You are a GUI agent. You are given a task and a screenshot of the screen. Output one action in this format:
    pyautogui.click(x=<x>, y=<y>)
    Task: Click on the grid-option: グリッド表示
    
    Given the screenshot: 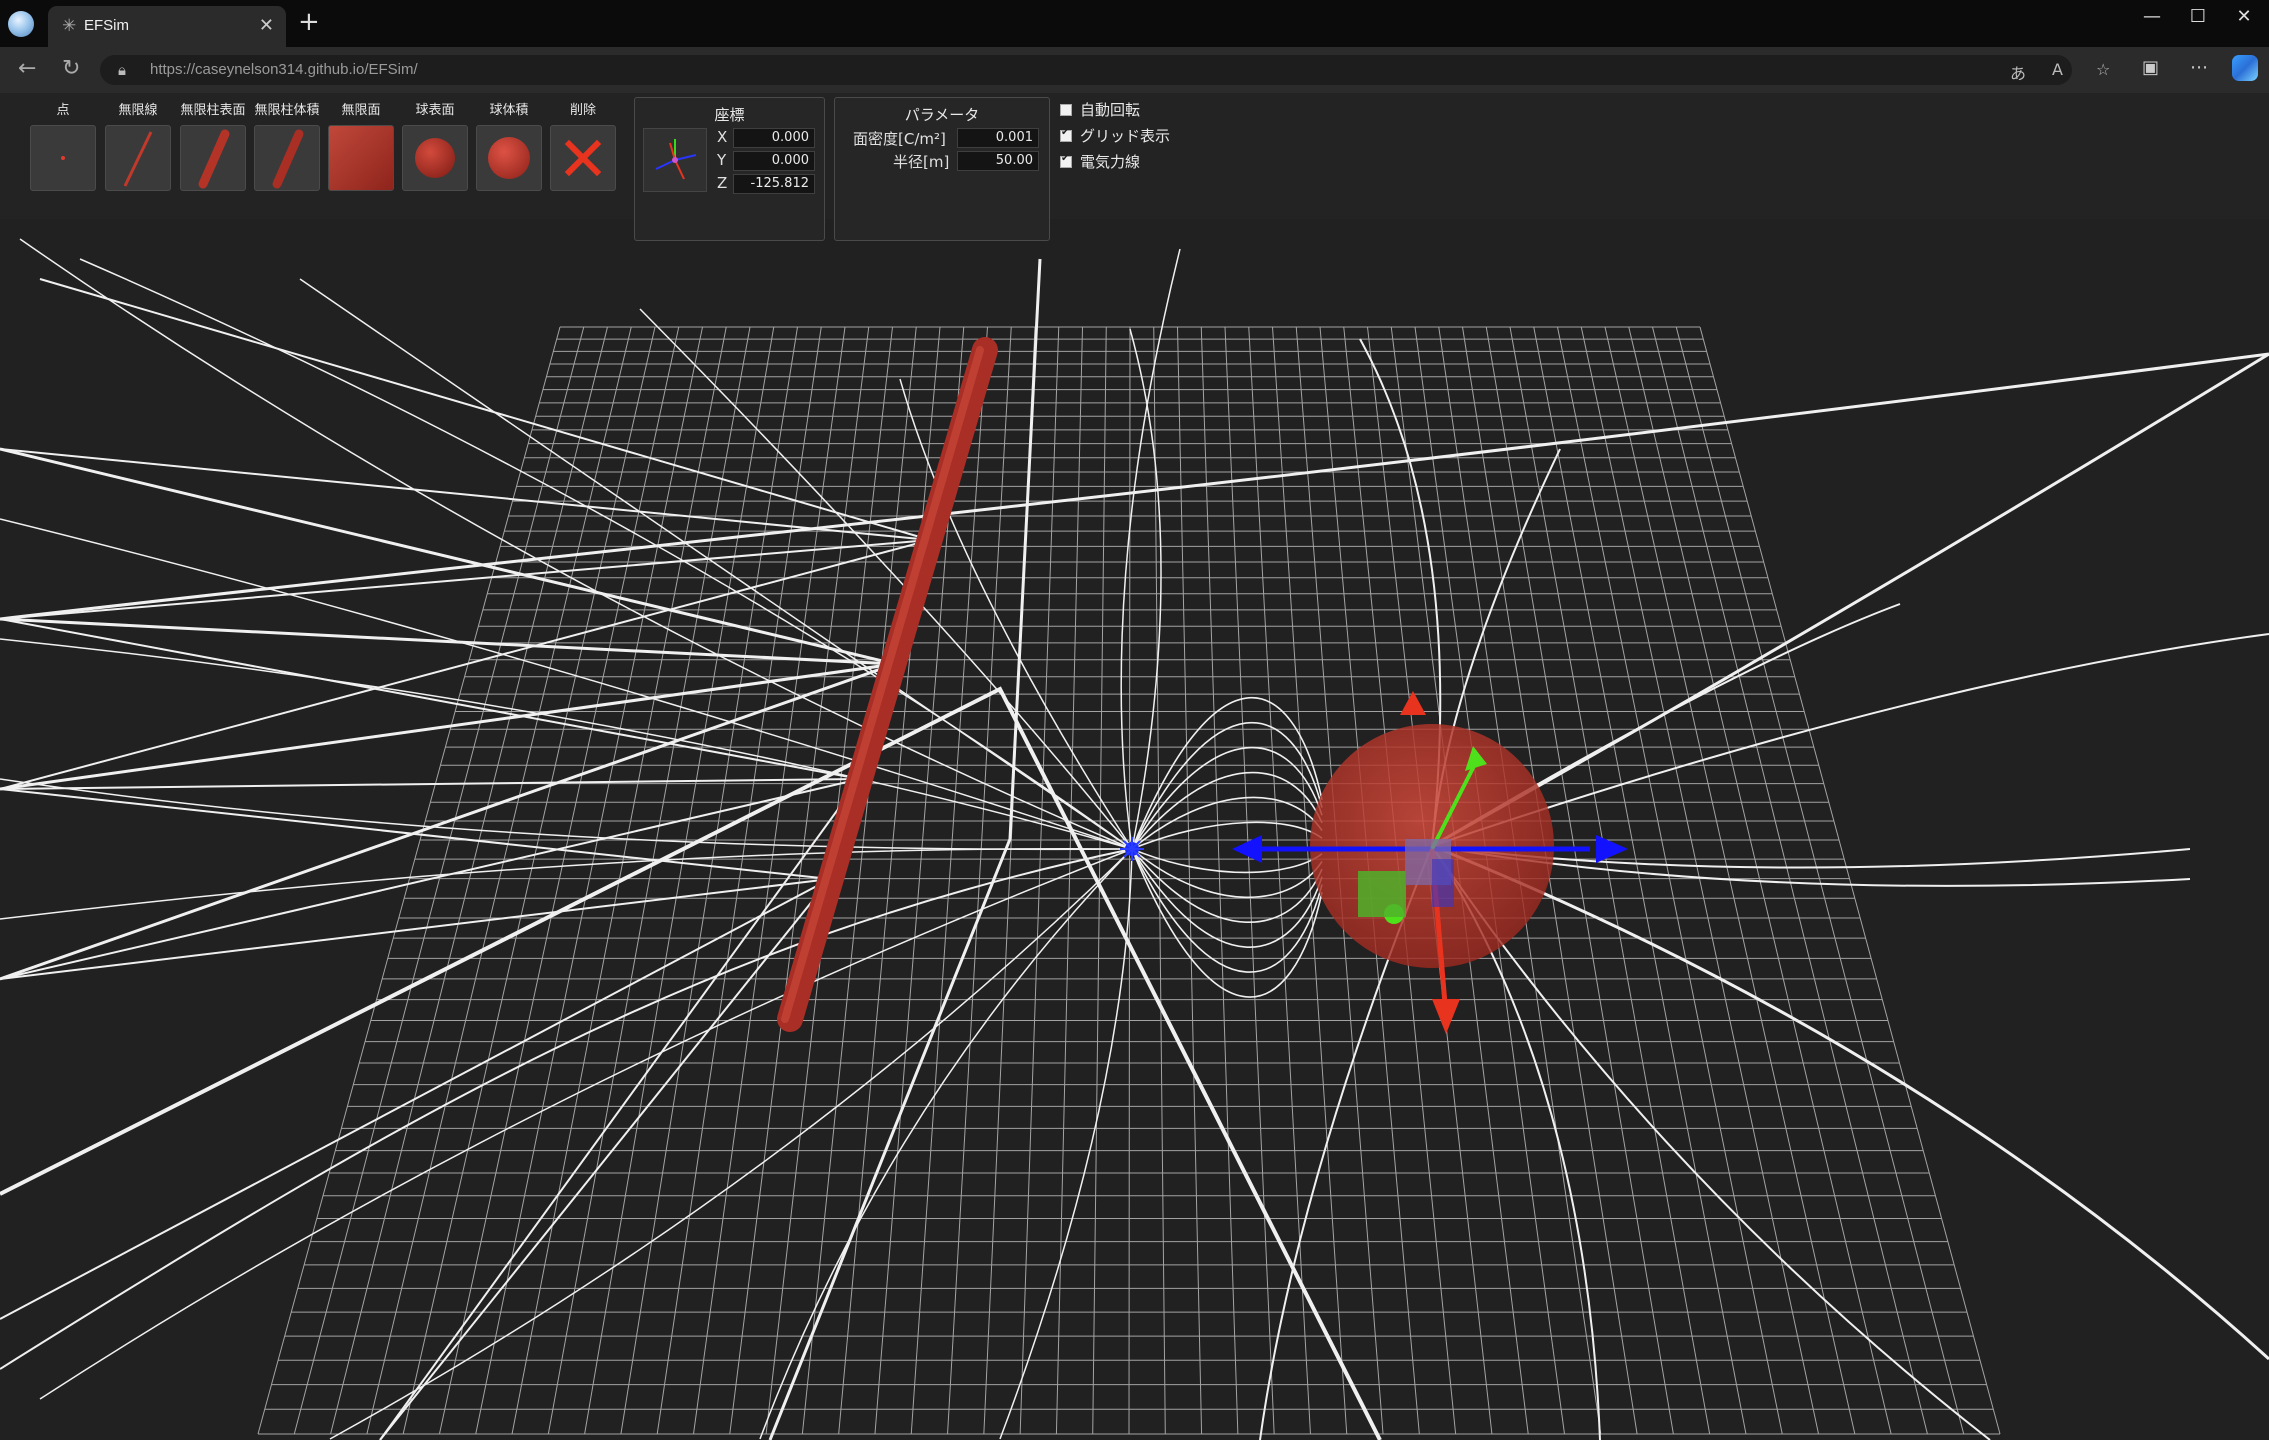 What is the action you would take?
    pyautogui.click(x=1115, y=135)
    